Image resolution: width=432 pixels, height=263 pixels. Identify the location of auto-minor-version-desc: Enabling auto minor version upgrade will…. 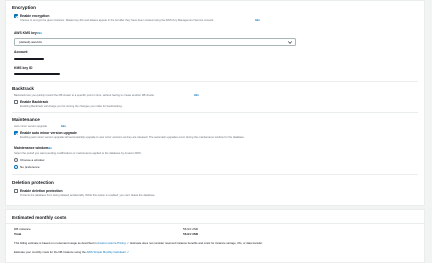
(132, 137).